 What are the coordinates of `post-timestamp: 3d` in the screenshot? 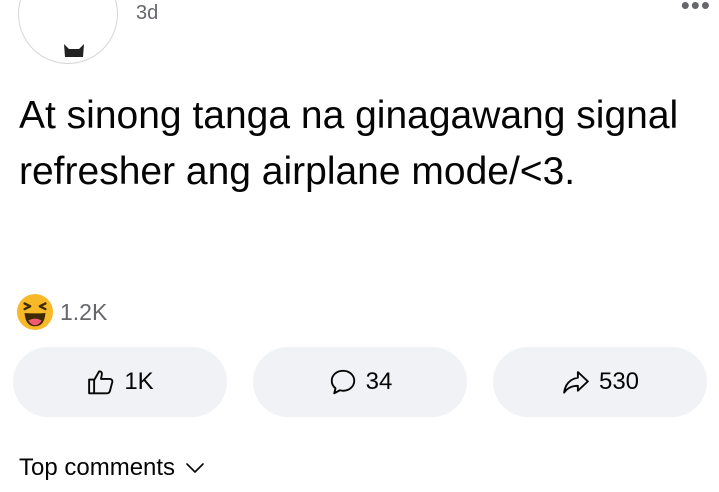 It's located at (147, 13).